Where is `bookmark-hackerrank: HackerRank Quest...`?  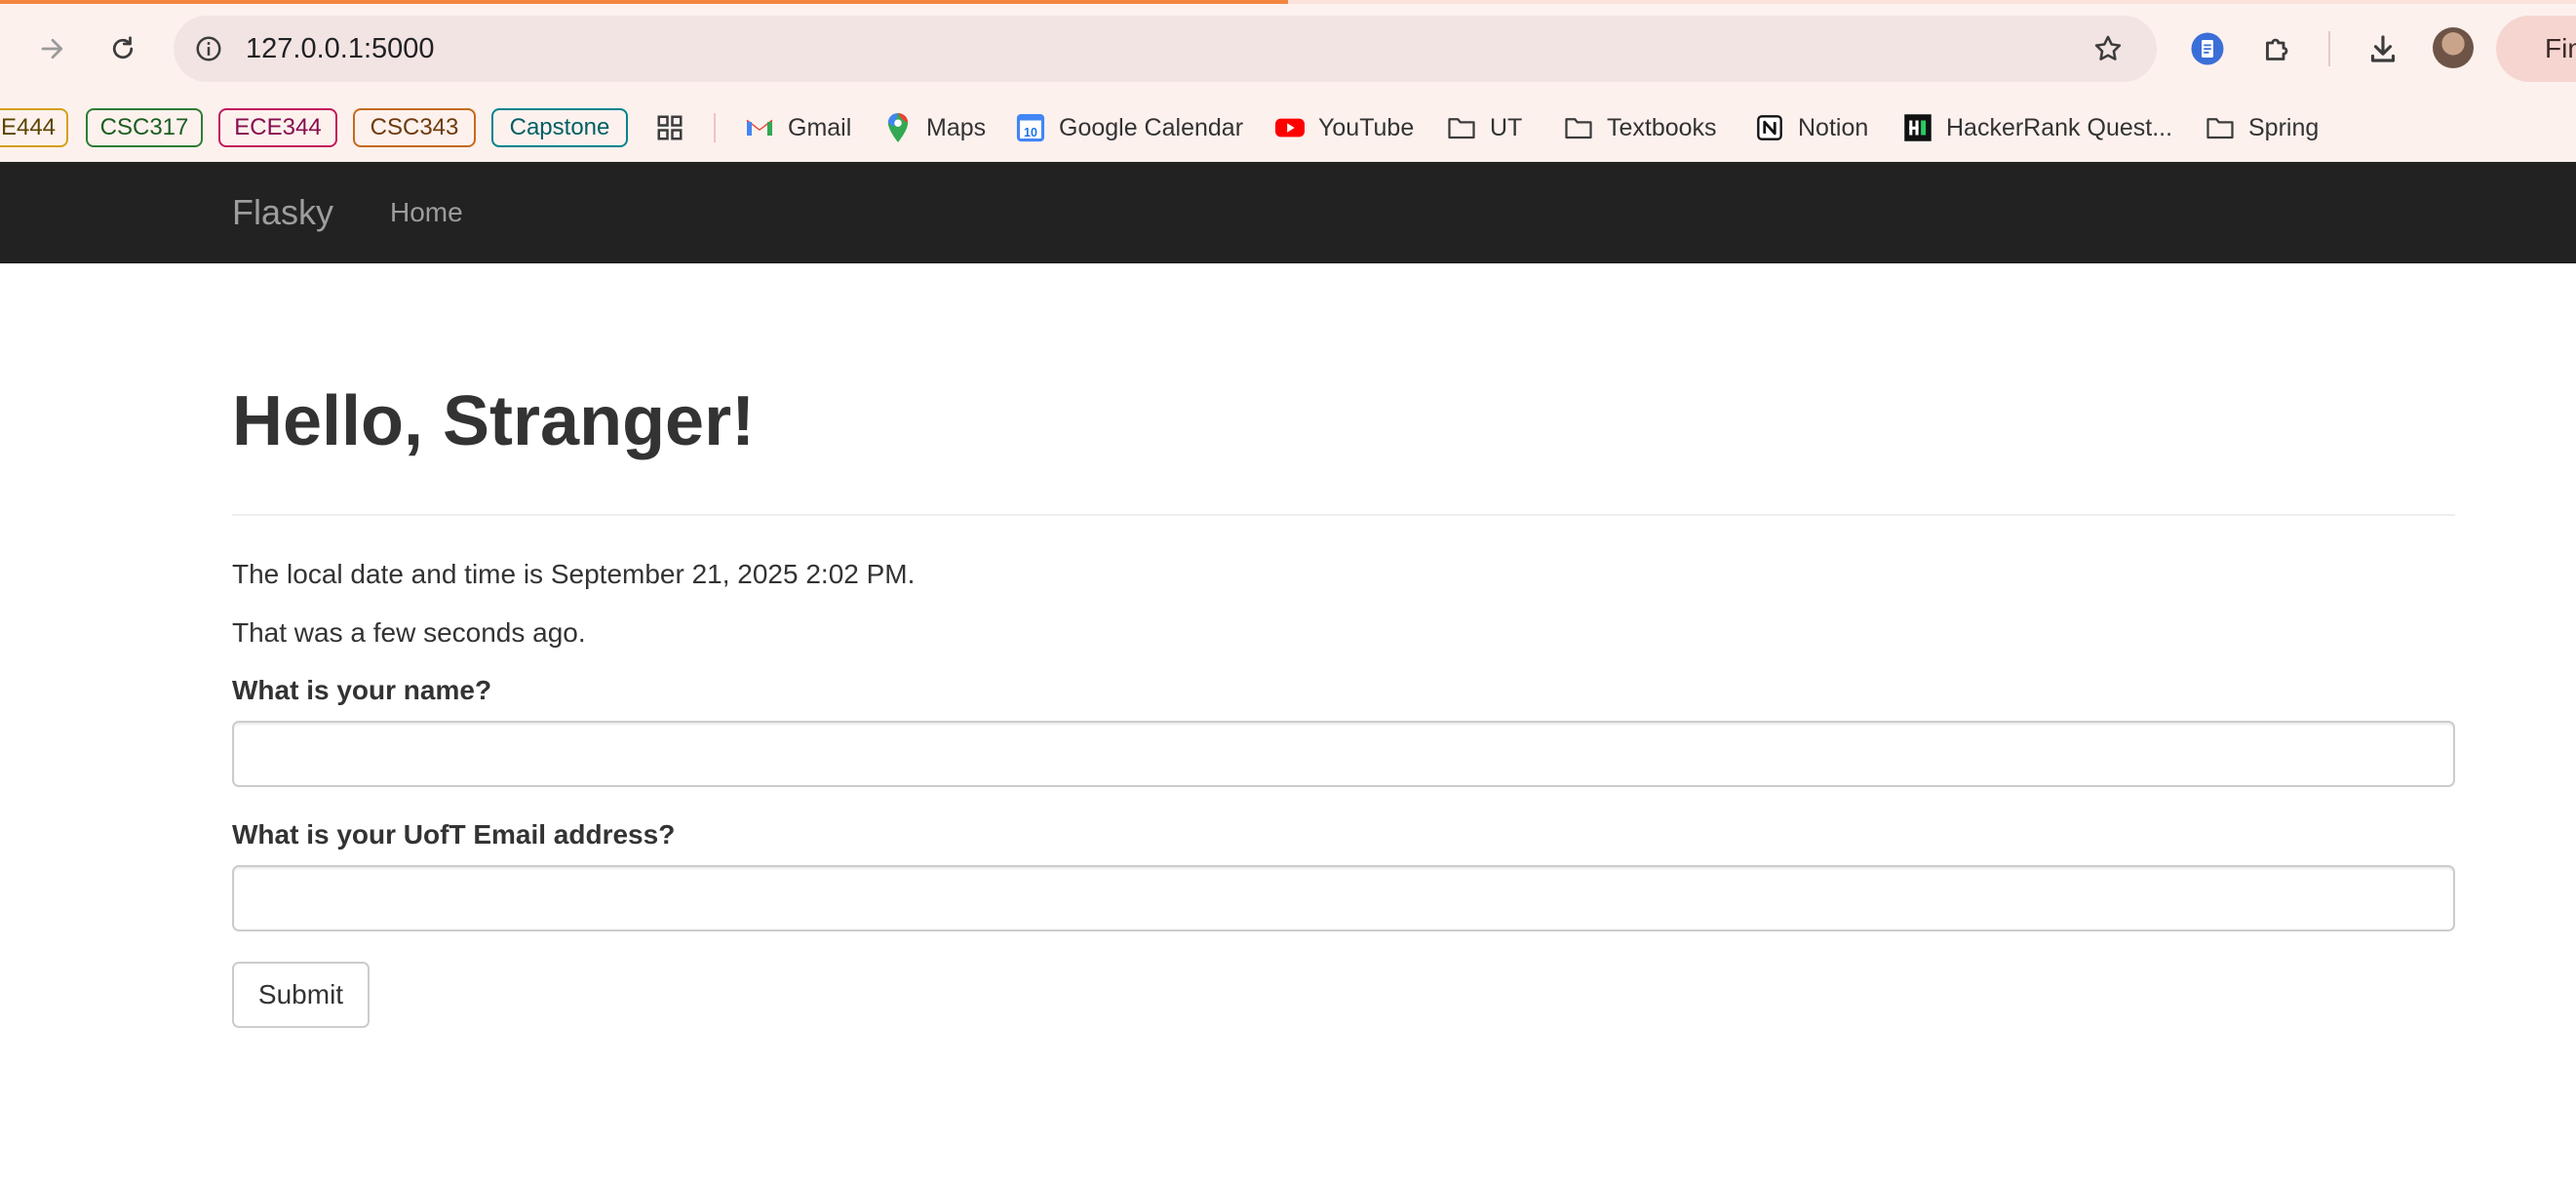
bookmark-hackerrank: HackerRank Quest... is located at coordinates (2037, 127).